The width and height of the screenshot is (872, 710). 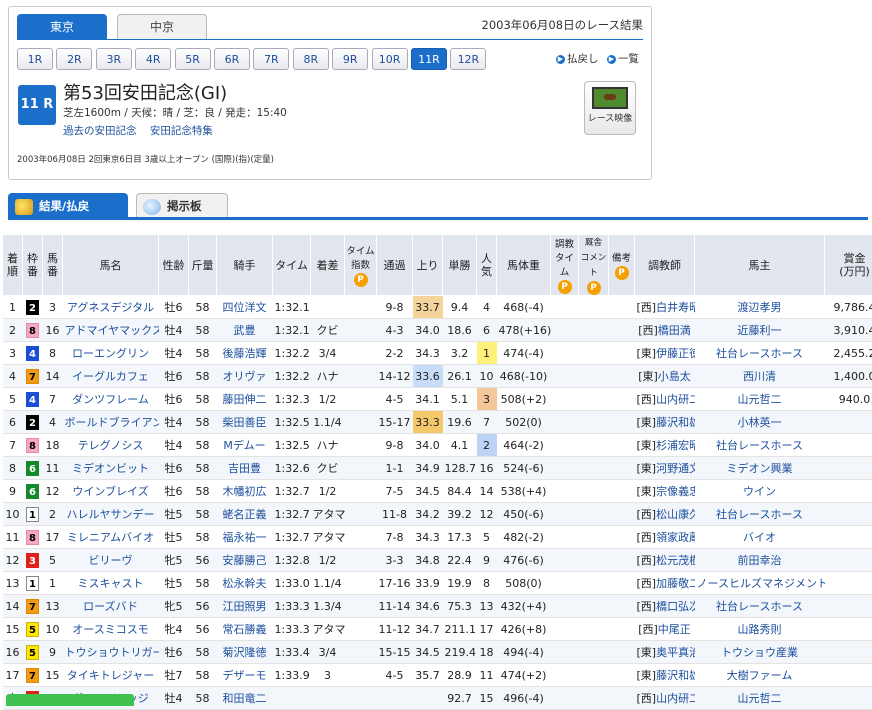 What do you see at coordinates (112, 422) in the screenshot?
I see `horse-name-link: ボールドブライアン` at bounding box center [112, 422].